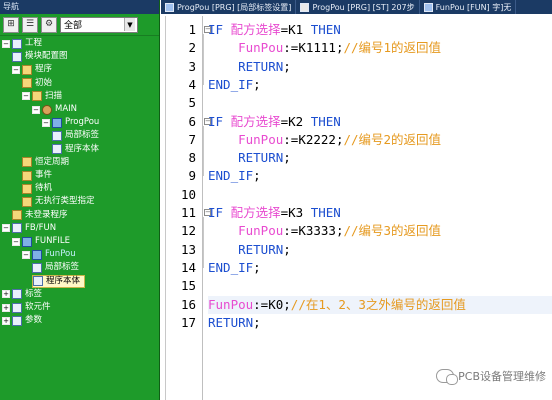 This screenshot has width=552, height=400. Describe the element at coordinates (491, 376) in the screenshot. I see `watermark: PCB设备管理维修` at that location.